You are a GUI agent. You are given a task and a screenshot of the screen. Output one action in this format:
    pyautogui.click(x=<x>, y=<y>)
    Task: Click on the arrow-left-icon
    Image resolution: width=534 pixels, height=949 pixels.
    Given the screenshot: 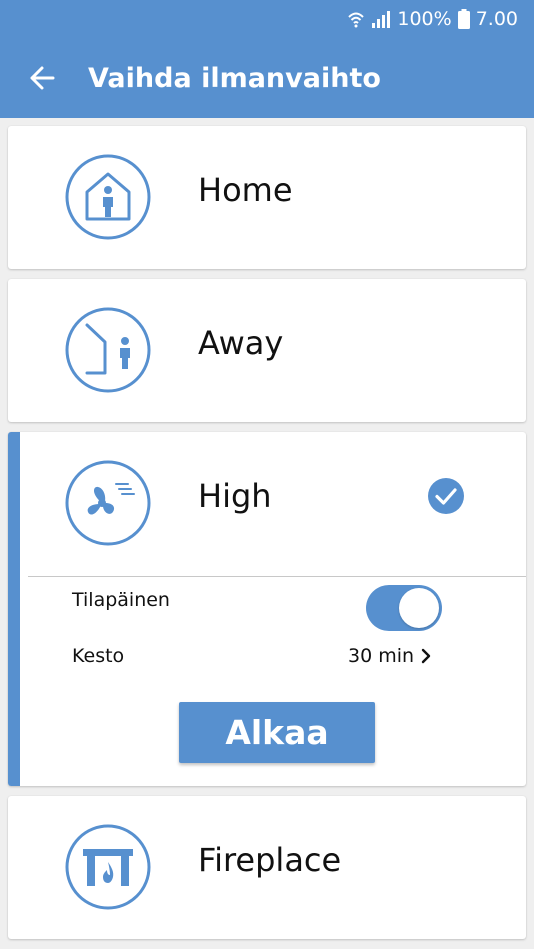 What is the action you would take?
    pyautogui.click(x=42, y=78)
    